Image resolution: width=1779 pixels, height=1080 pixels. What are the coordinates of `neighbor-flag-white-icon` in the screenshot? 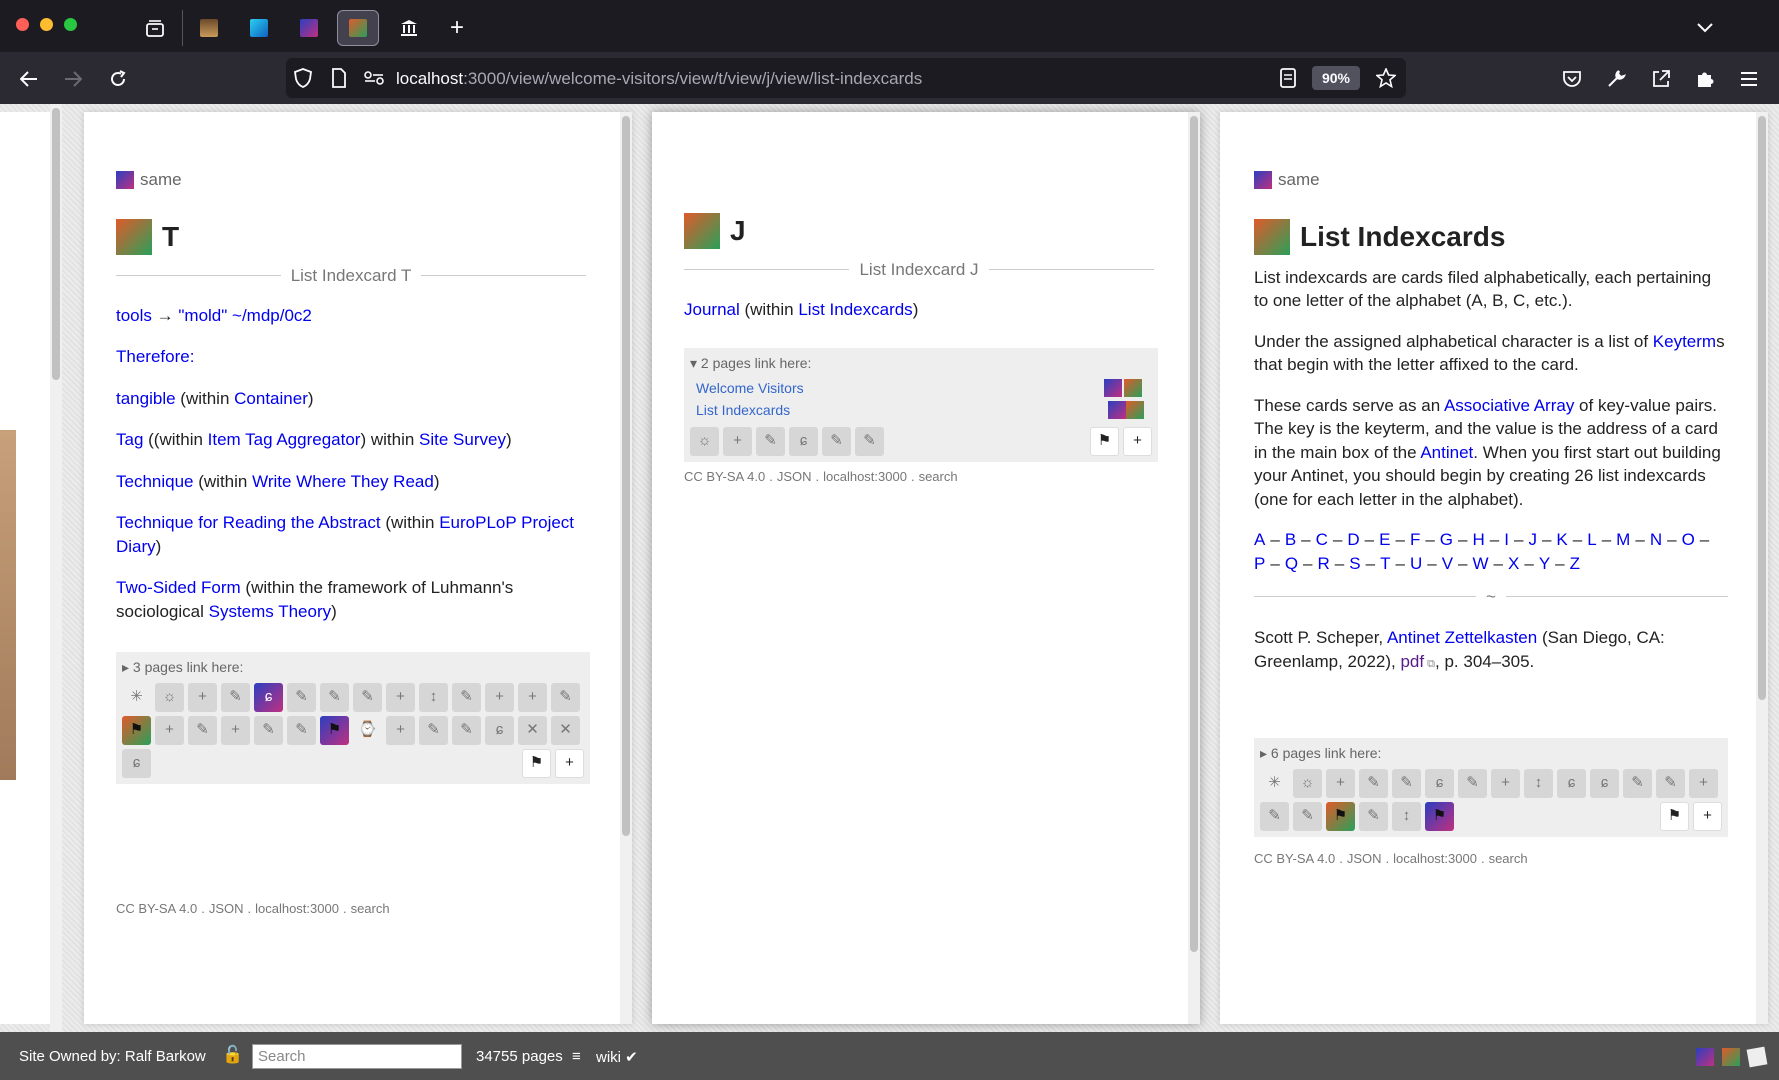 It's located at (1757, 1057).